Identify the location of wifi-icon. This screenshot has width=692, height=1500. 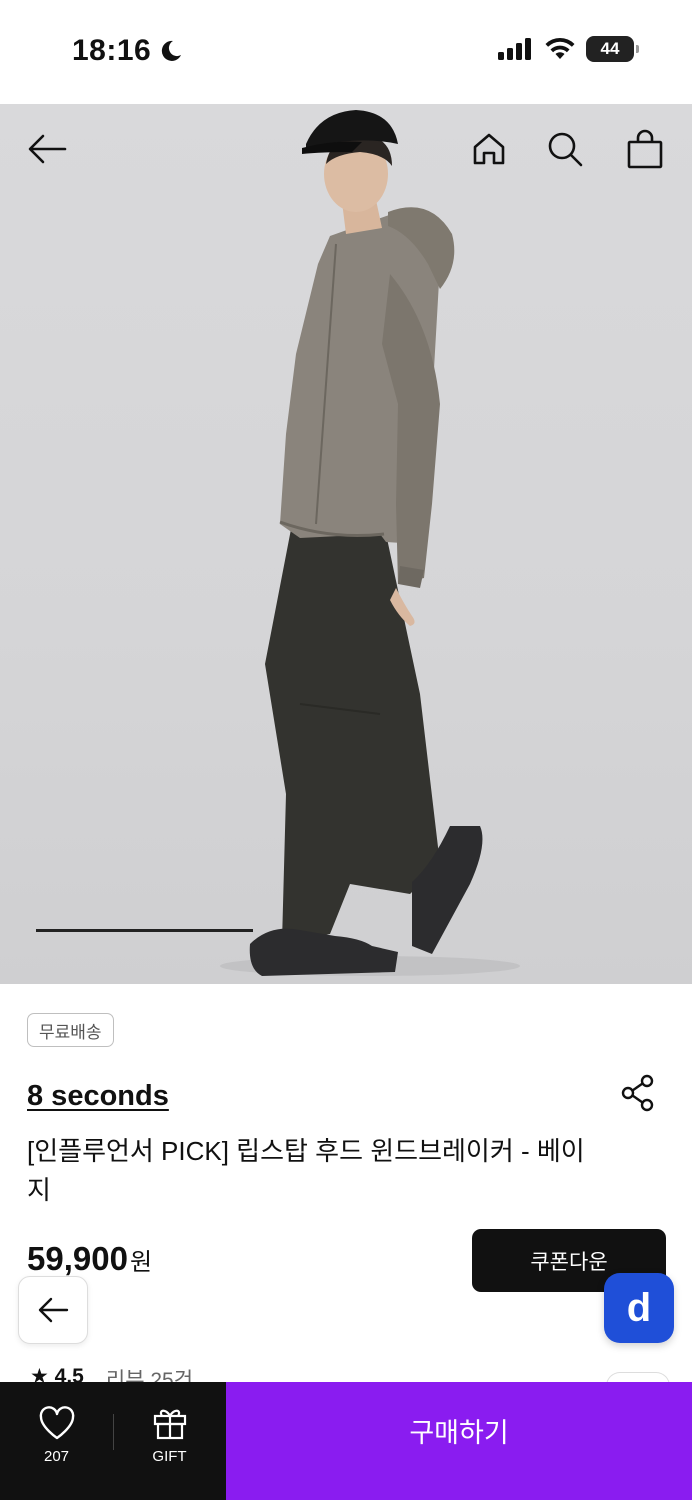
(560, 48).